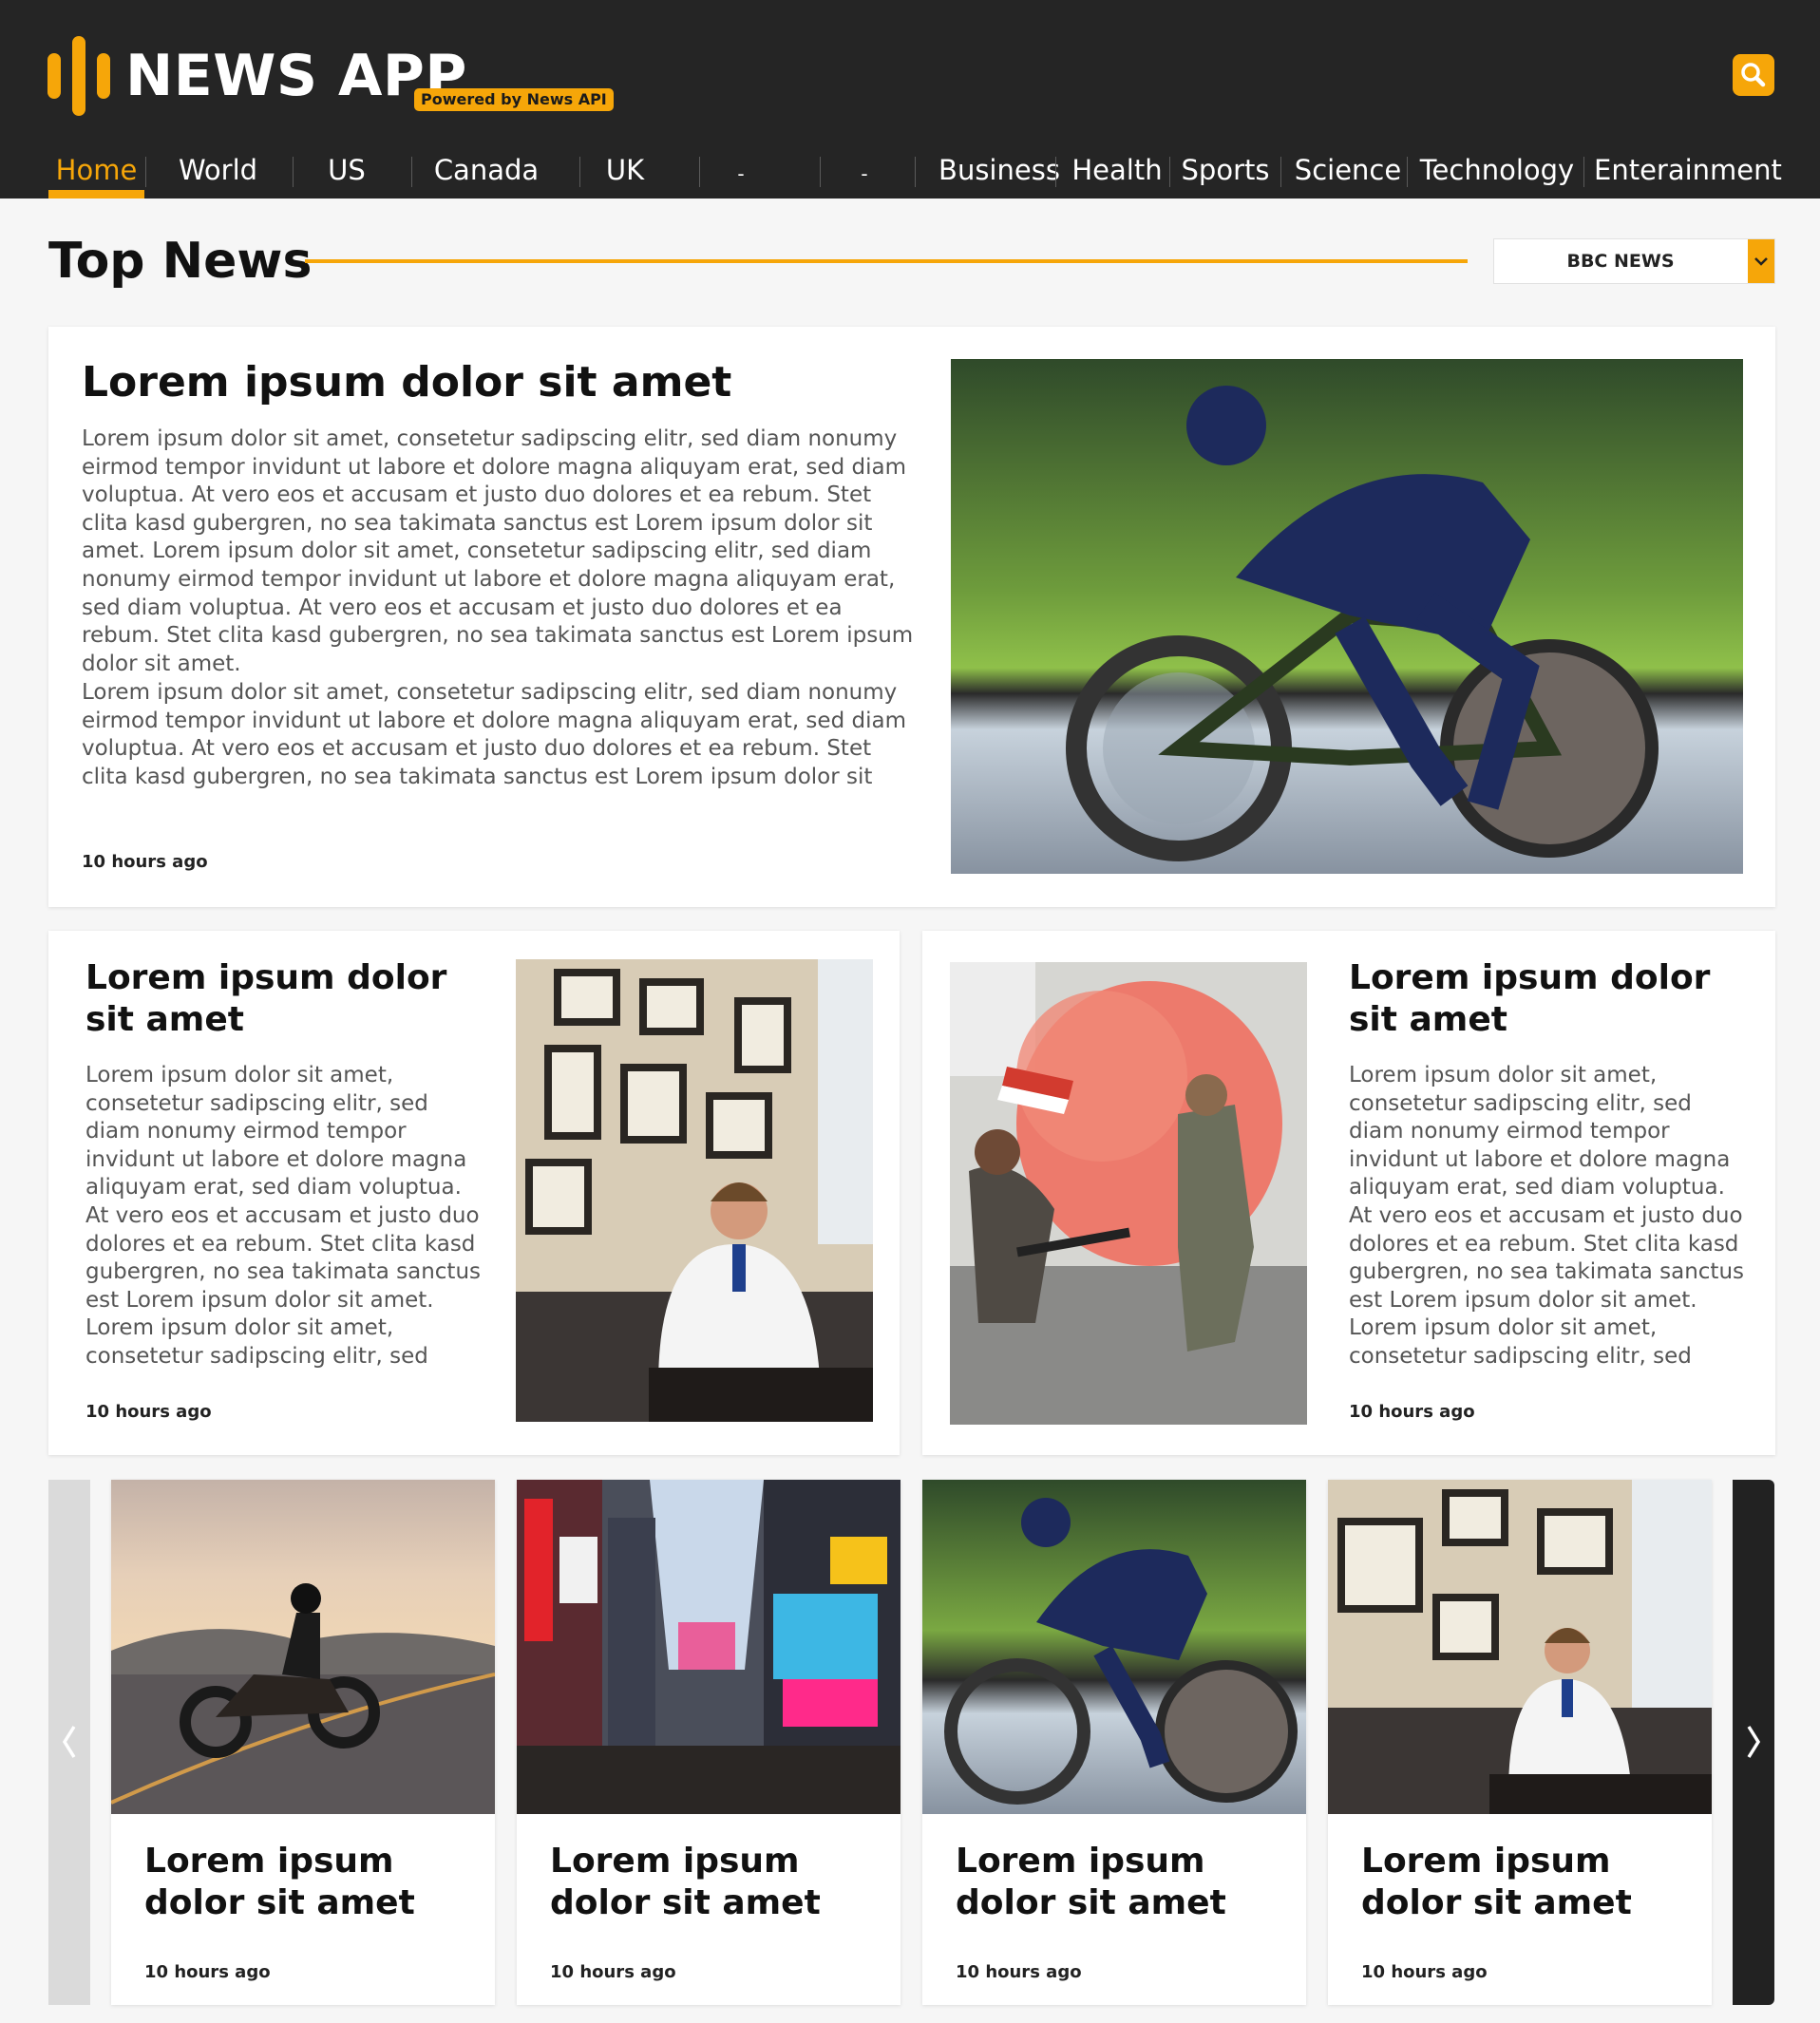  I want to click on nav-uk: UK, so click(625, 173).